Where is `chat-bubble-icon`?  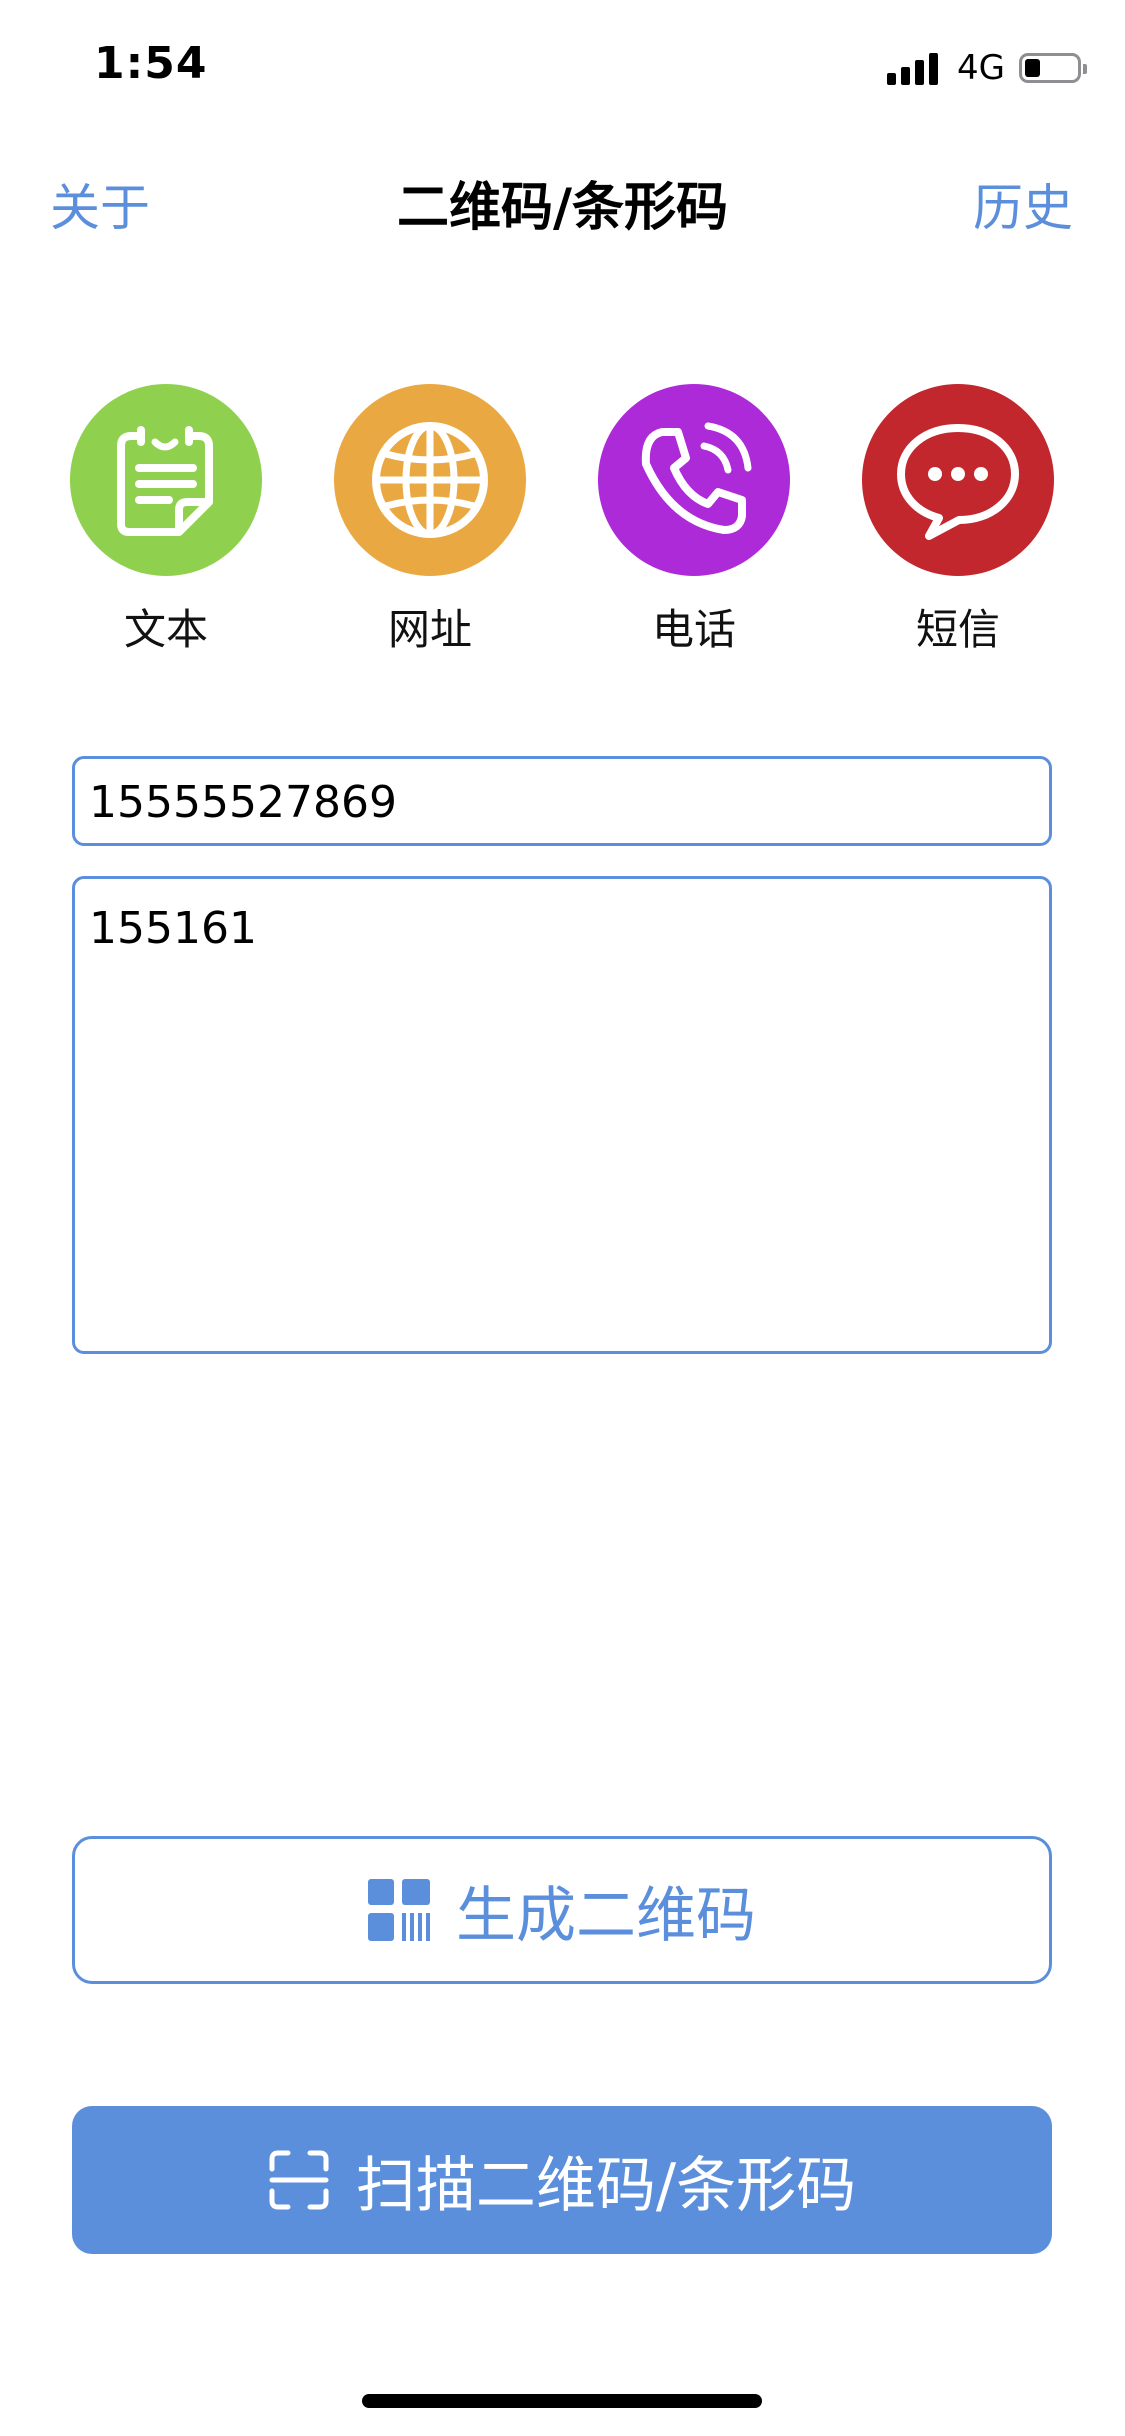
chat-bubble-icon is located at coordinates (958, 482).